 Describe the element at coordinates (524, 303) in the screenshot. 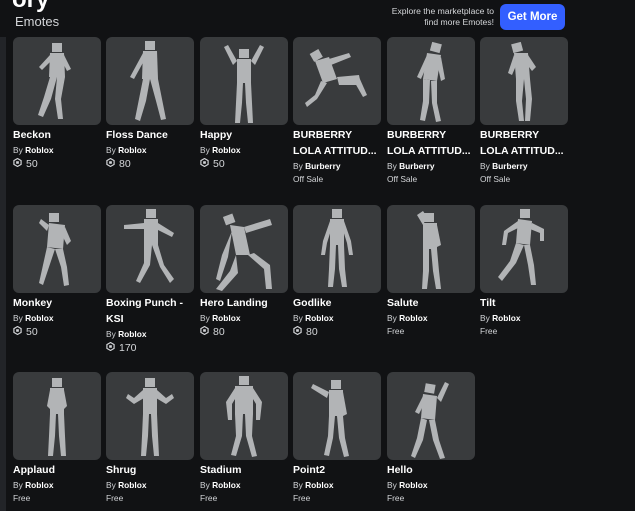

I see `emote-name: Tilt` at that location.